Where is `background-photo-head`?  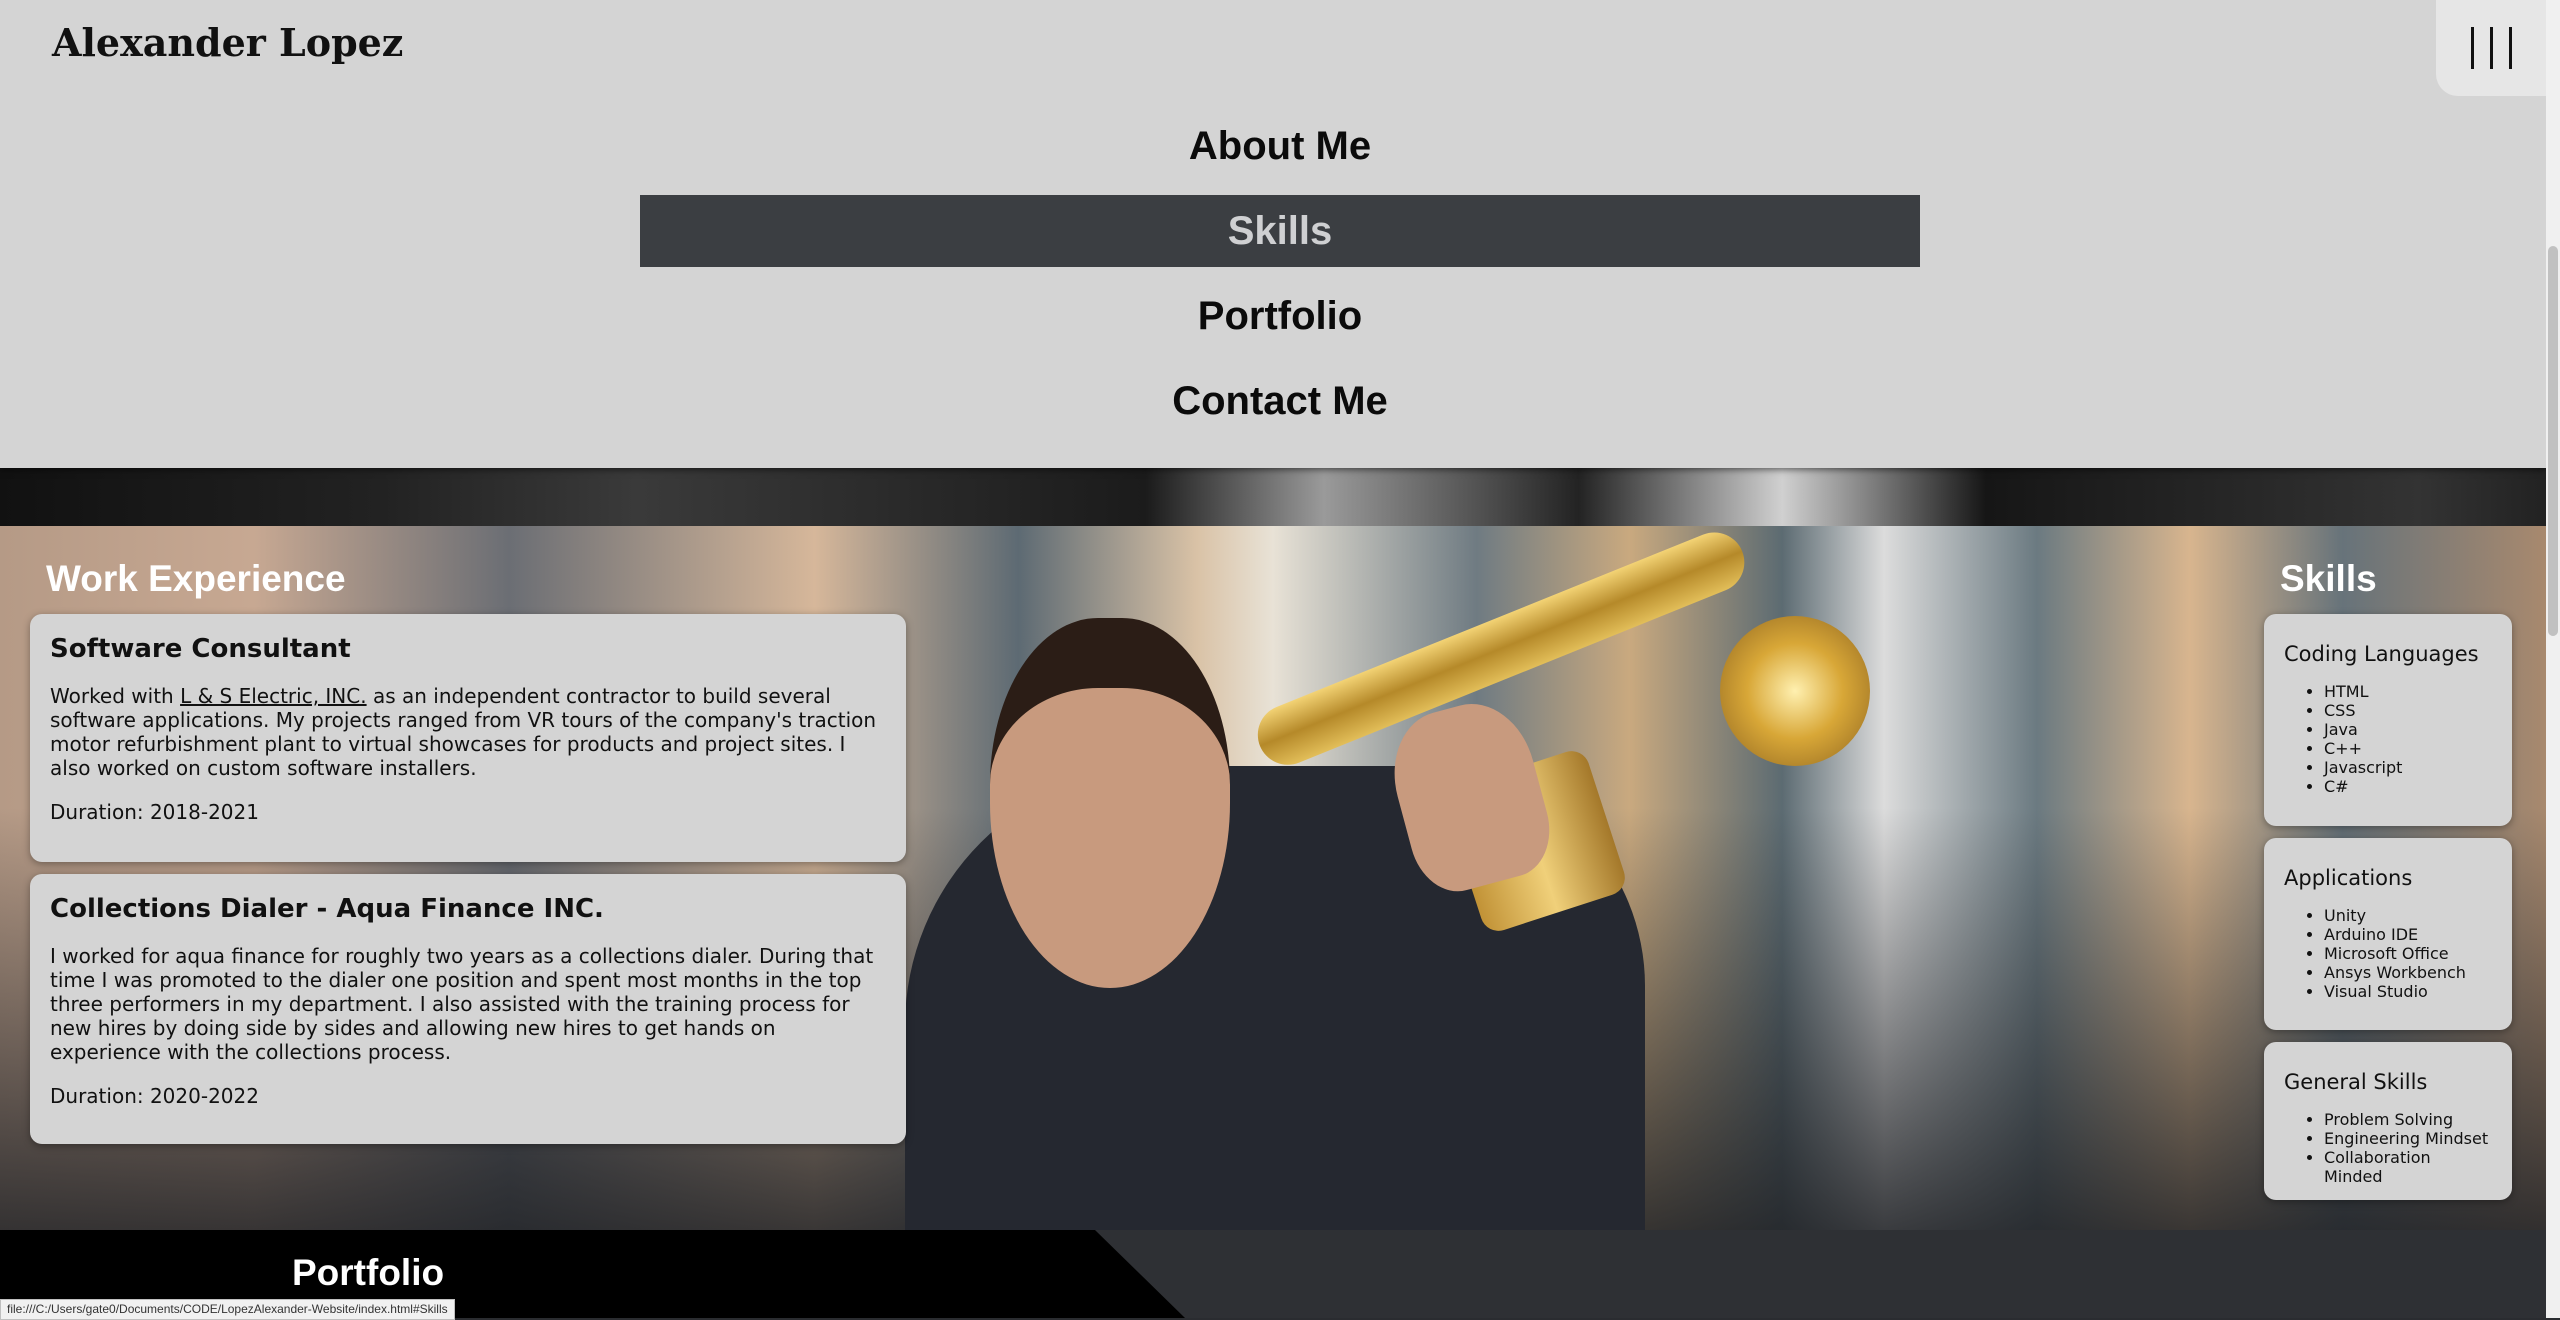 background-photo-head is located at coordinates (1110, 803).